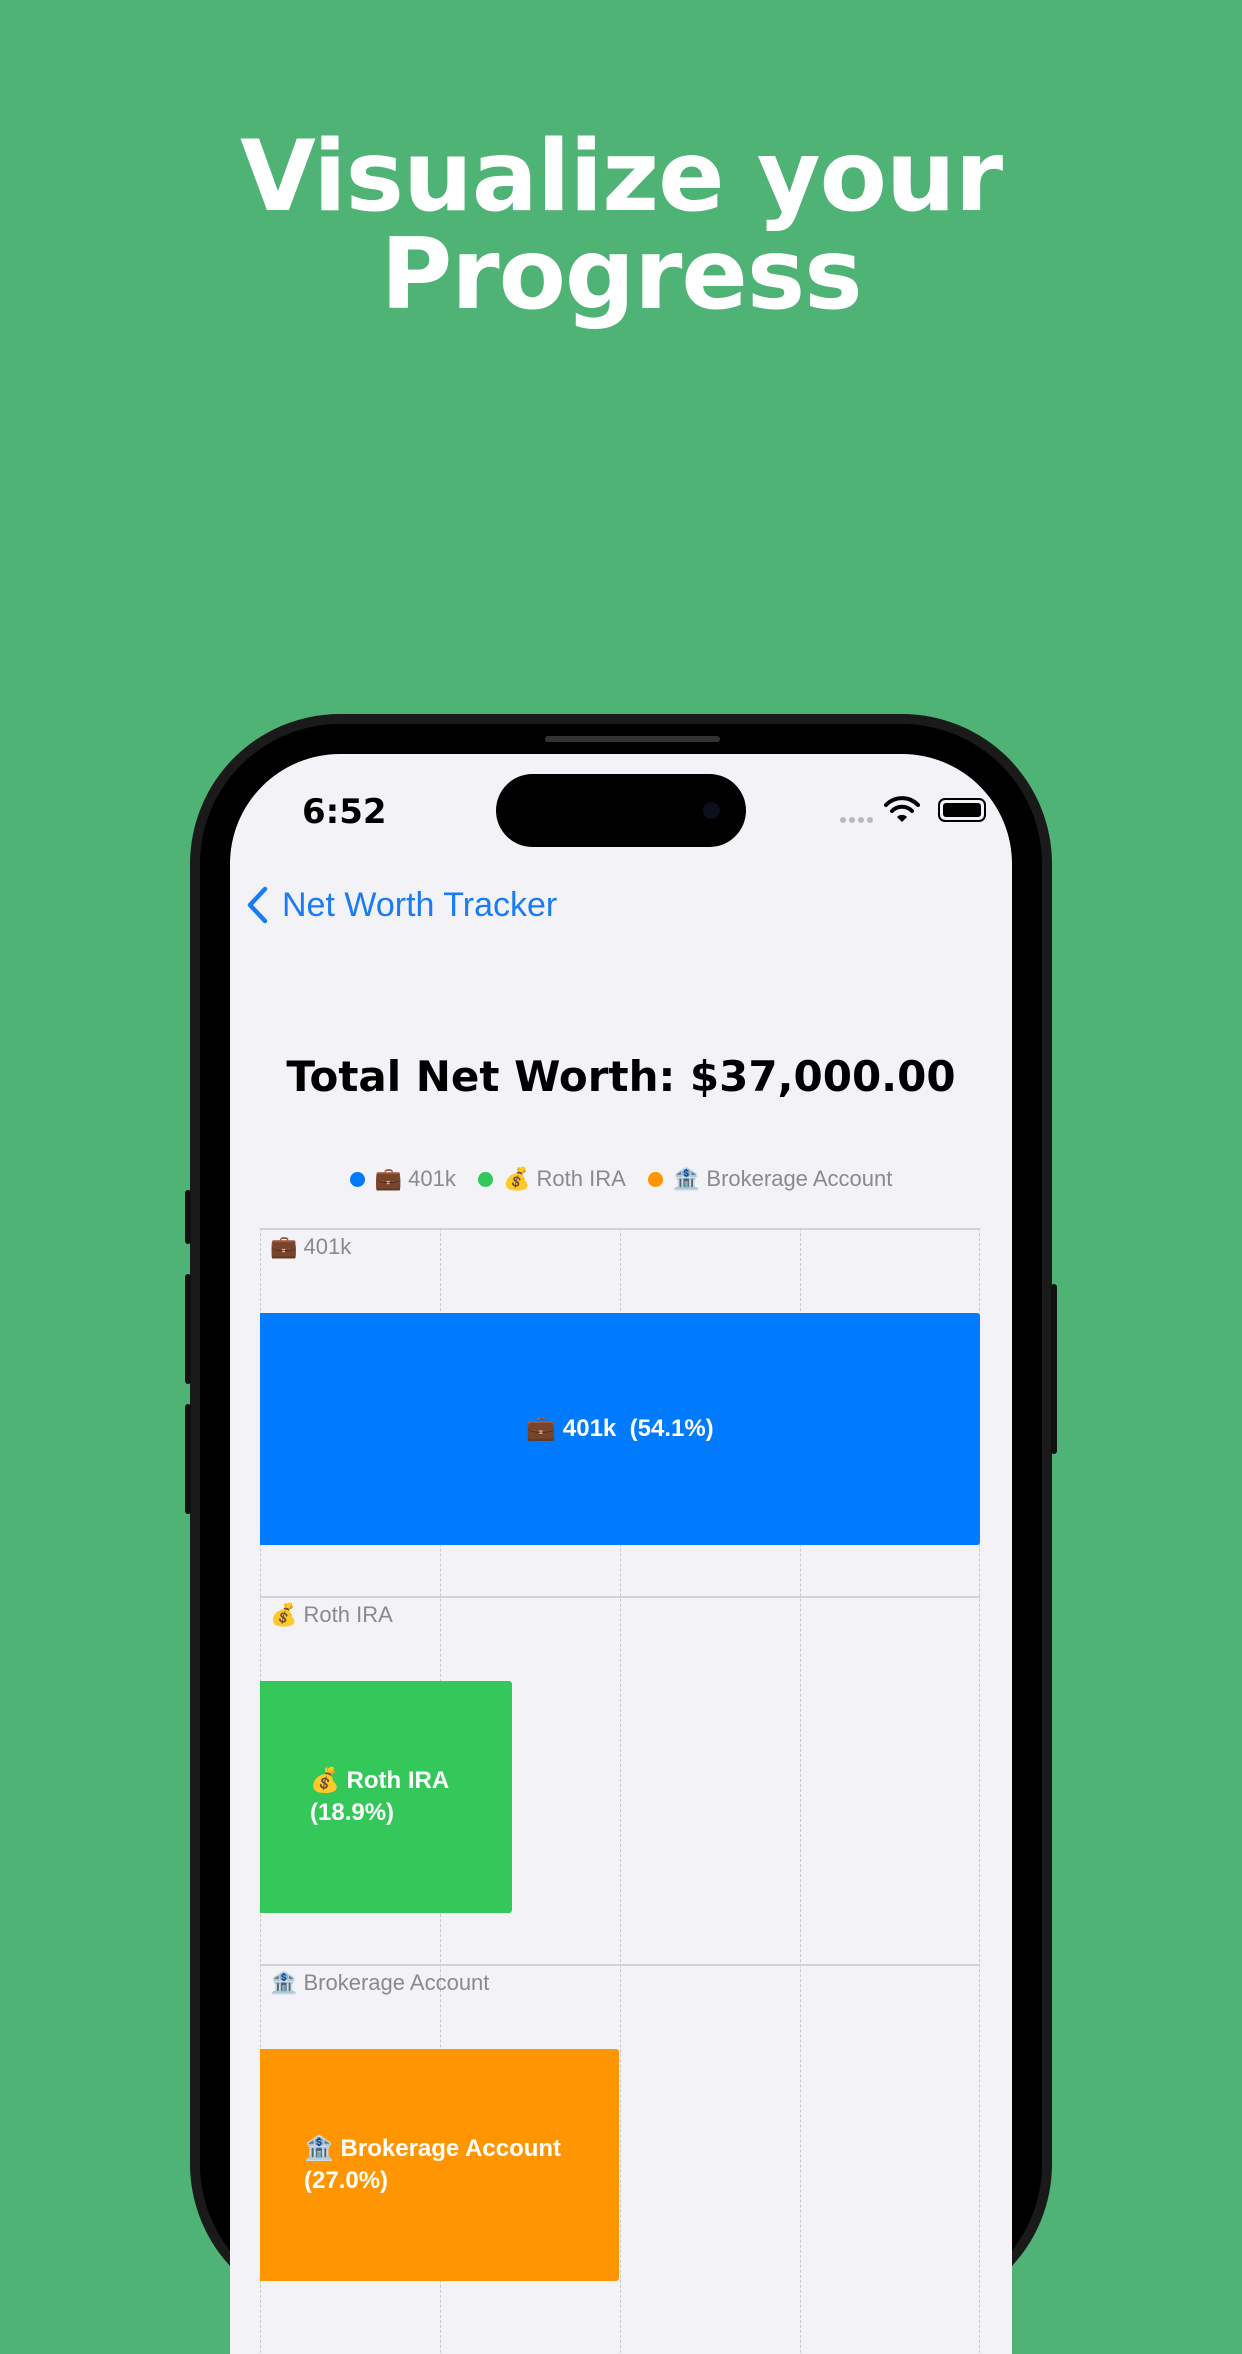  What do you see at coordinates (379, 1797) in the screenshot?
I see `bar-label-roth-ira: 💰 Roth IRA (18.9%)` at bounding box center [379, 1797].